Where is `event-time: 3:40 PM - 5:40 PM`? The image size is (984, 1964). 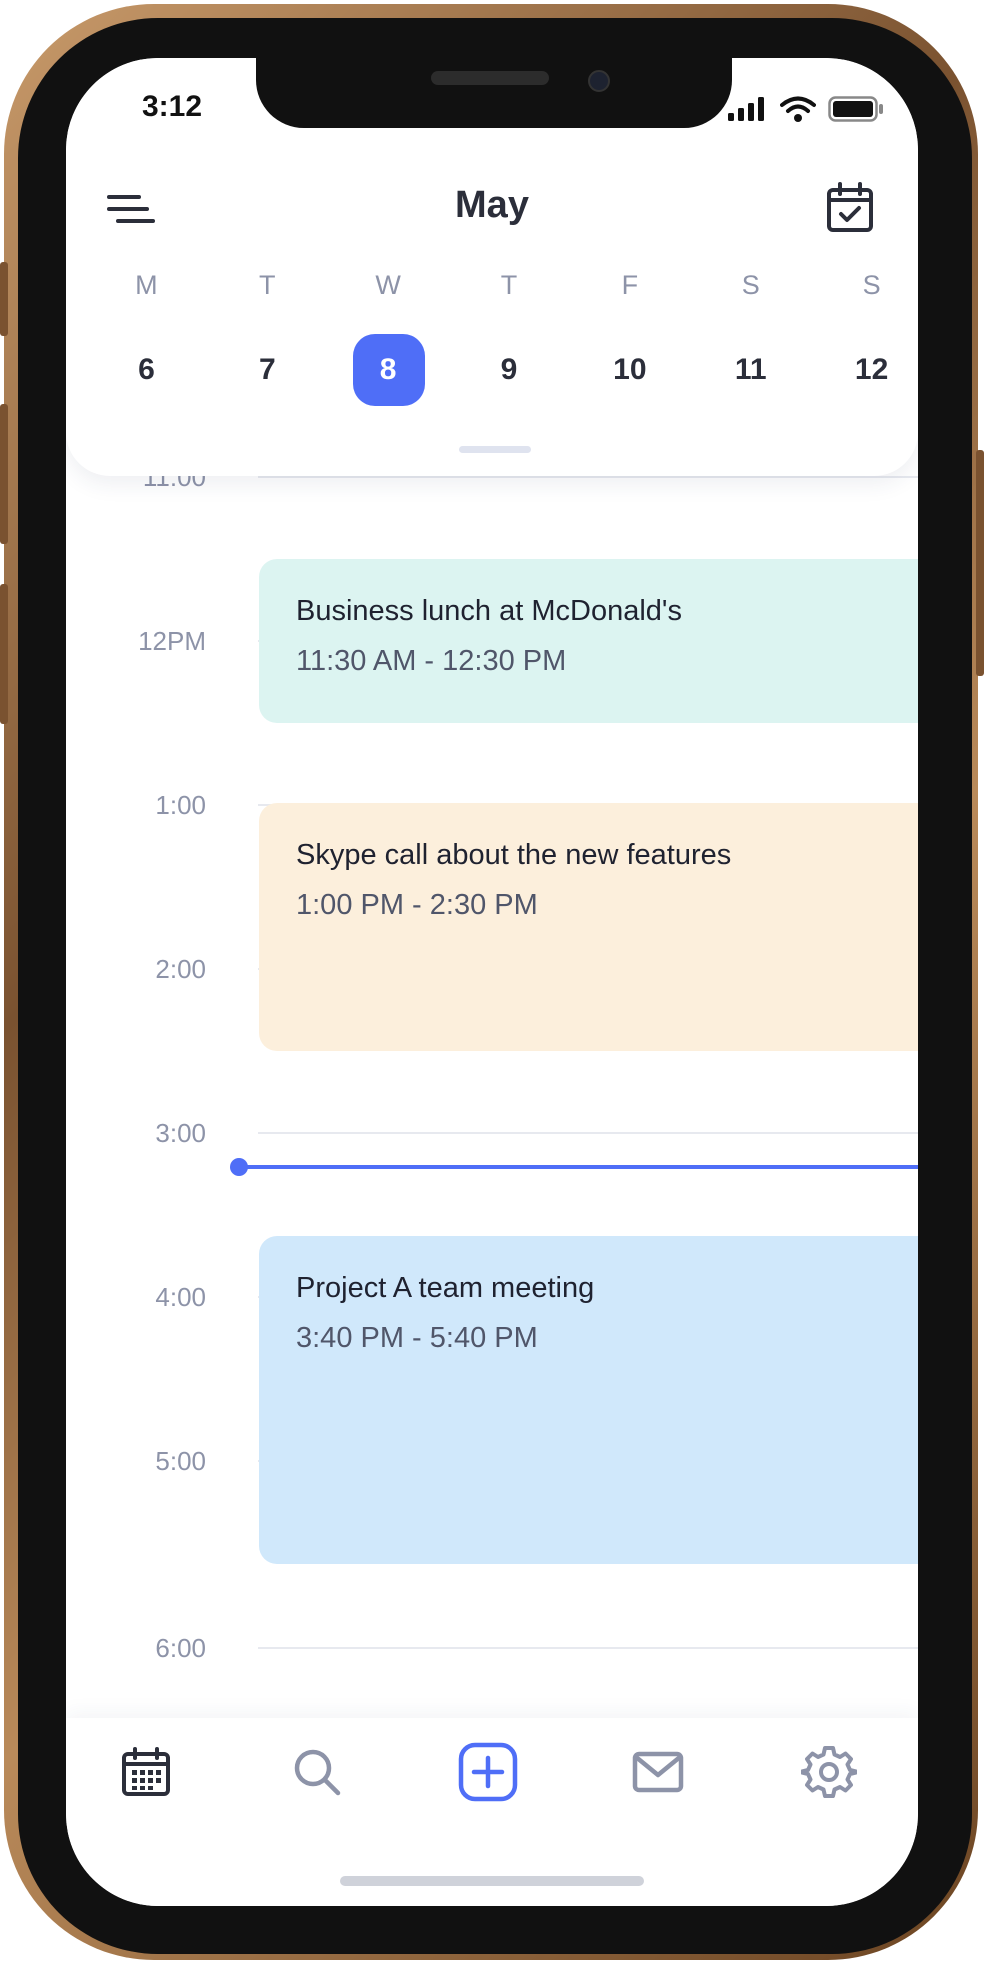 event-time: 3:40 PM - 5:40 PM is located at coordinates (417, 1338).